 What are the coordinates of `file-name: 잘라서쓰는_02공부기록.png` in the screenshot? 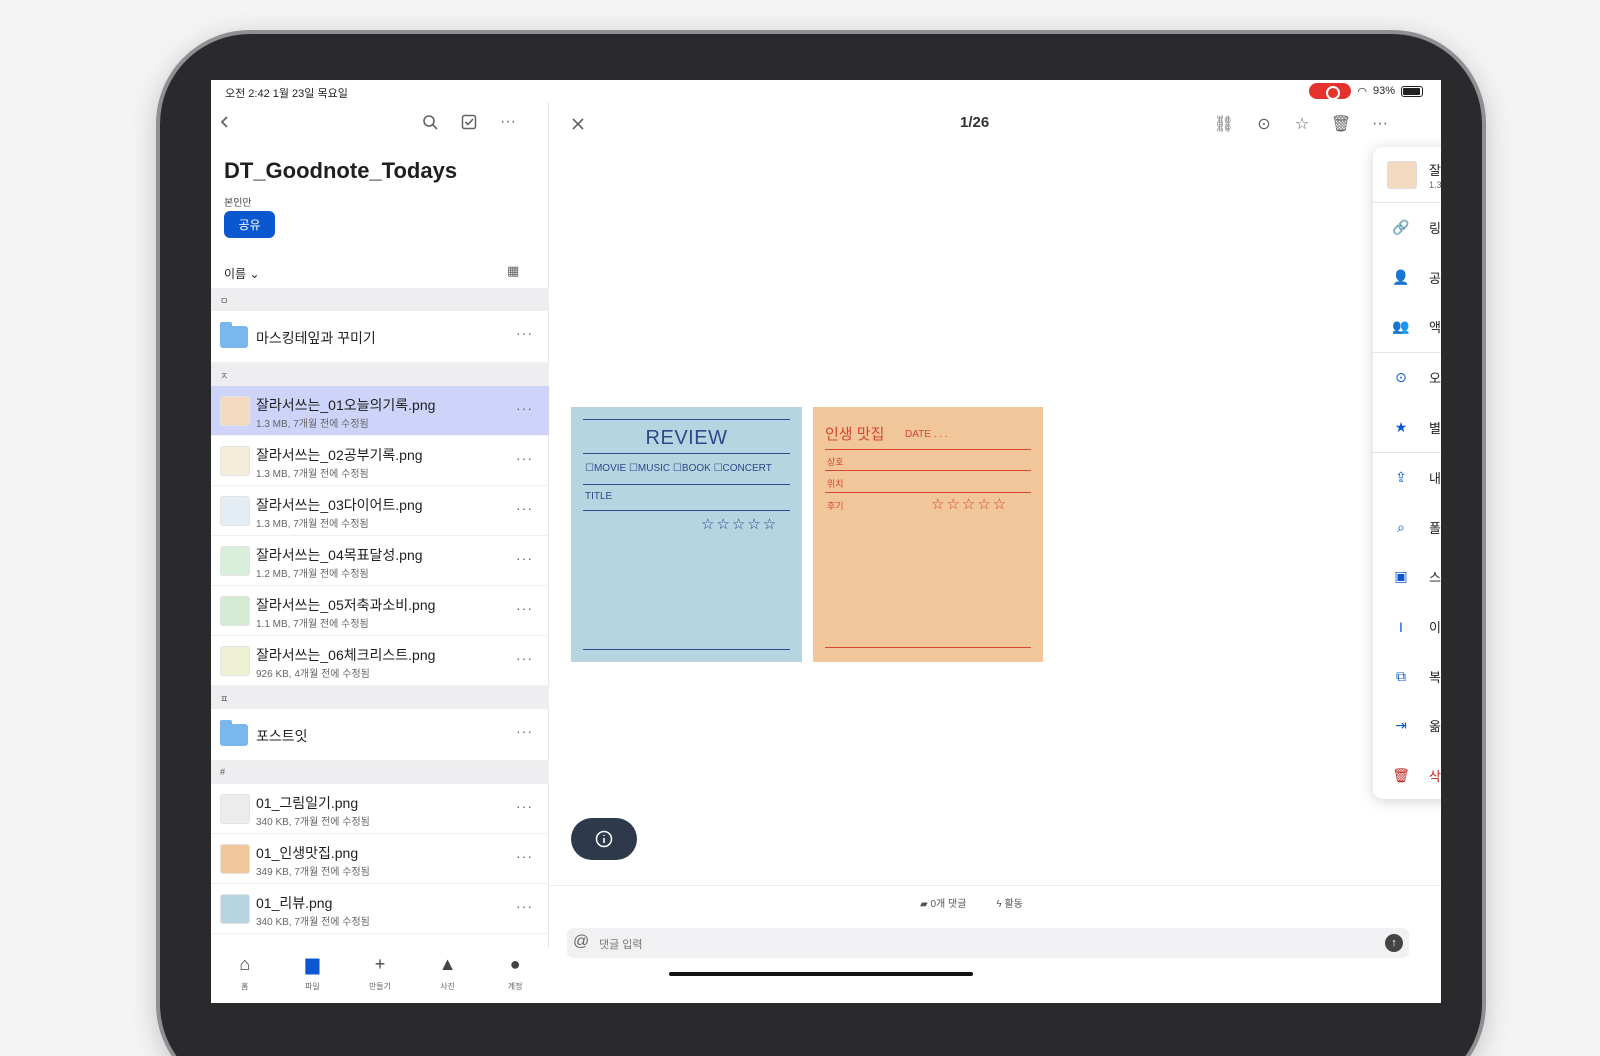 It's located at (339, 455).